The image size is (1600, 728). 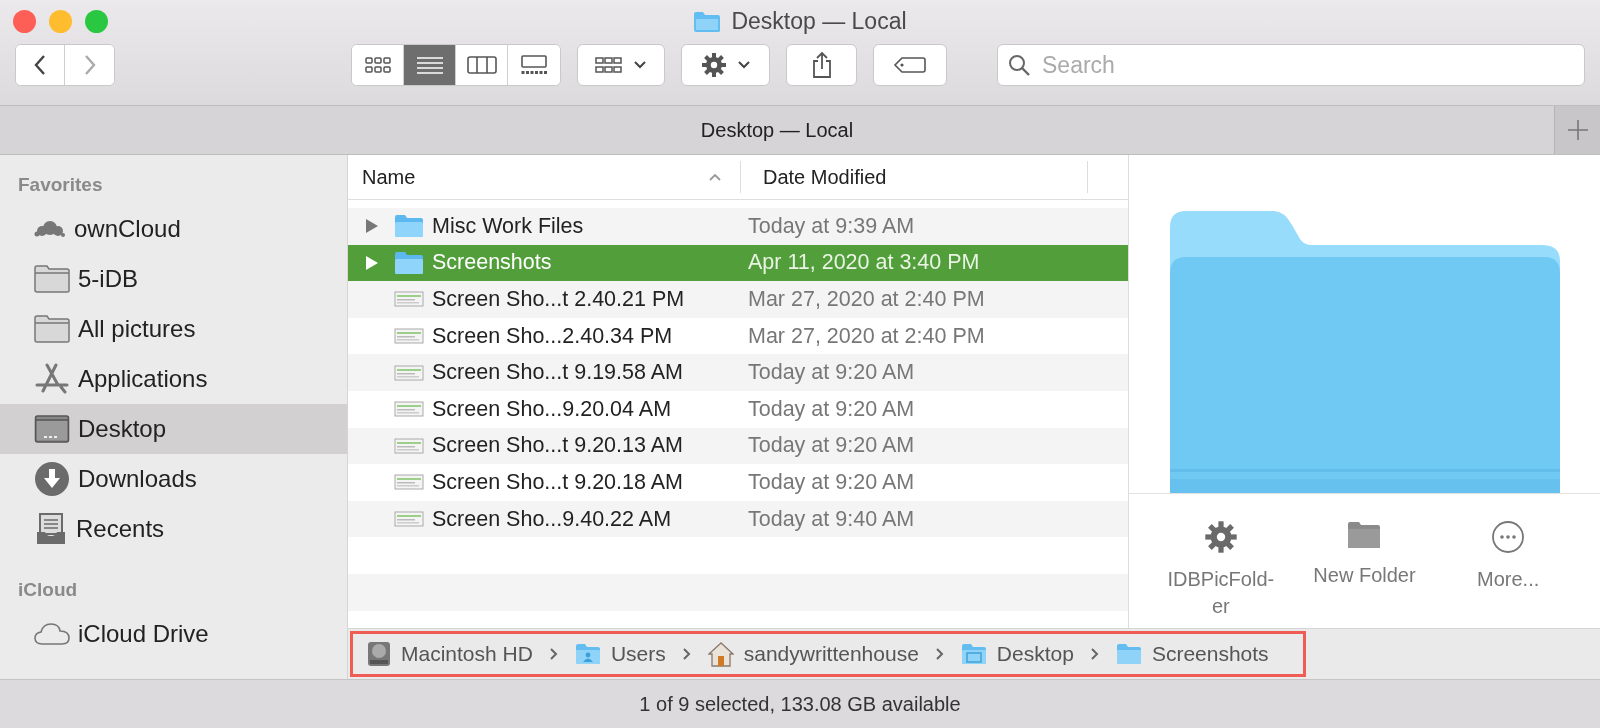 What do you see at coordinates (738, 226) in the screenshot?
I see `file-row: Misc Work Files Today at 9:39 AM` at bounding box center [738, 226].